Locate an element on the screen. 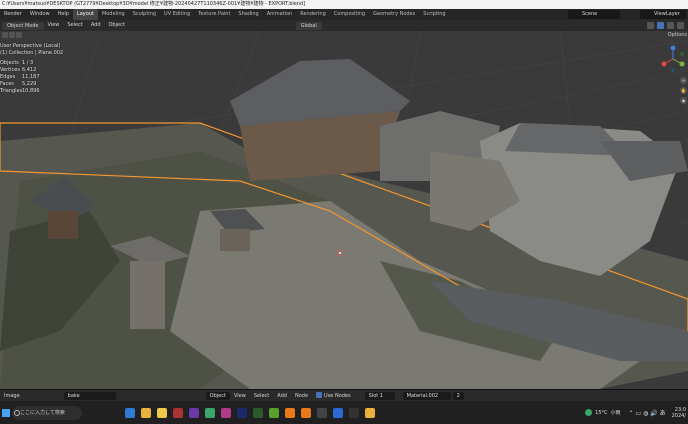  material-users: 2 is located at coordinates (458, 395).